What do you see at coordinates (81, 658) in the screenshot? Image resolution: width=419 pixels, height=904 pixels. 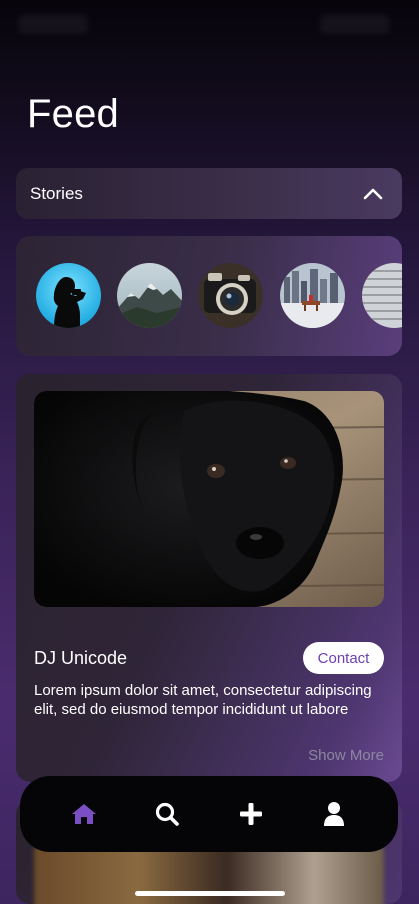 I see `post-author: DJ Unicode` at bounding box center [81, 658].